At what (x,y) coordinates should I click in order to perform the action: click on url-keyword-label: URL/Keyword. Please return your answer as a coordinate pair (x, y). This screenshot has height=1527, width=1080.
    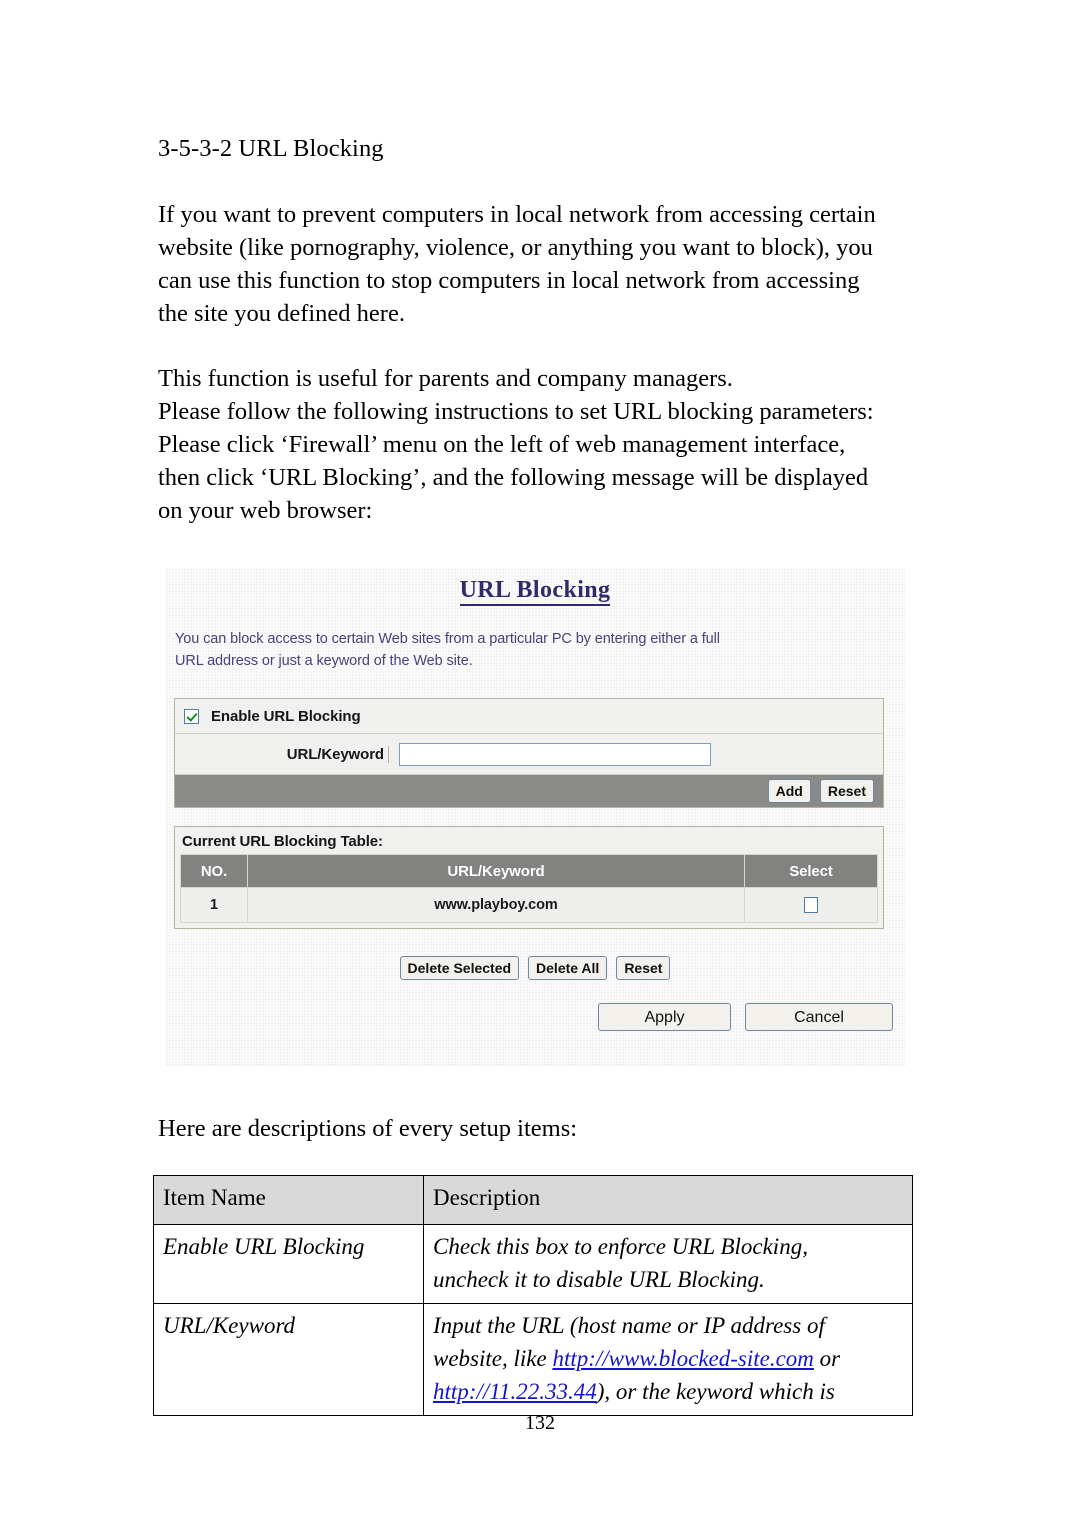
    Looking at the image, I should click on (282, 754).